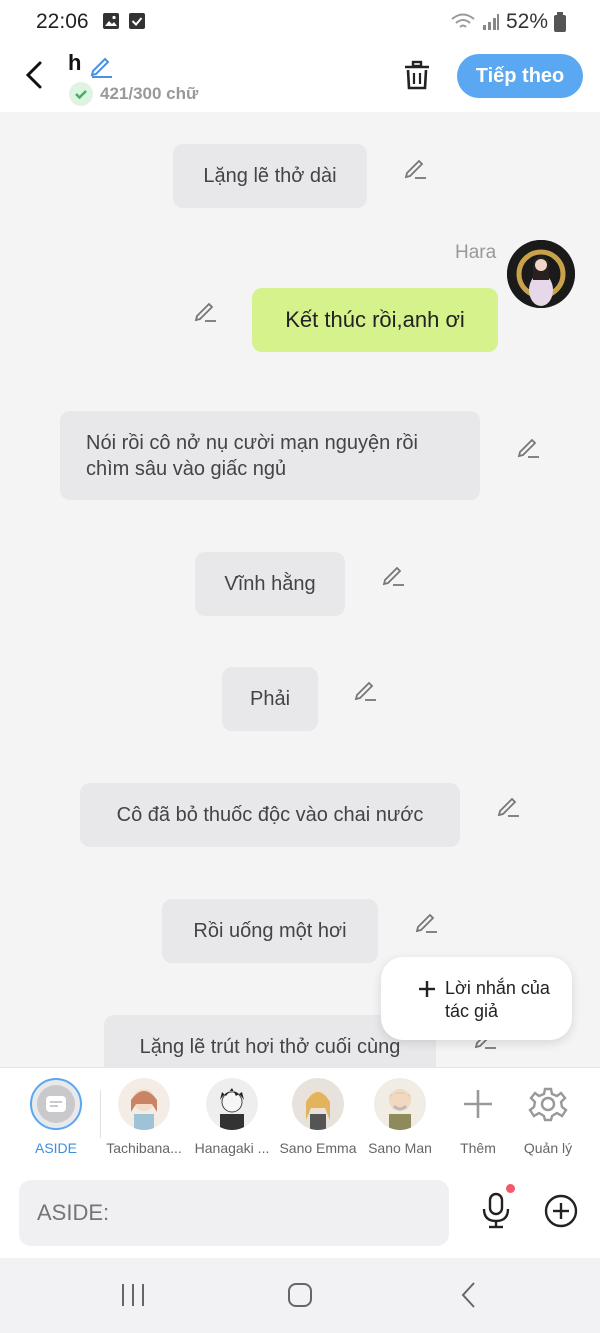  I want to click on character-sano-man: Sano Man, so click(400, 1117).